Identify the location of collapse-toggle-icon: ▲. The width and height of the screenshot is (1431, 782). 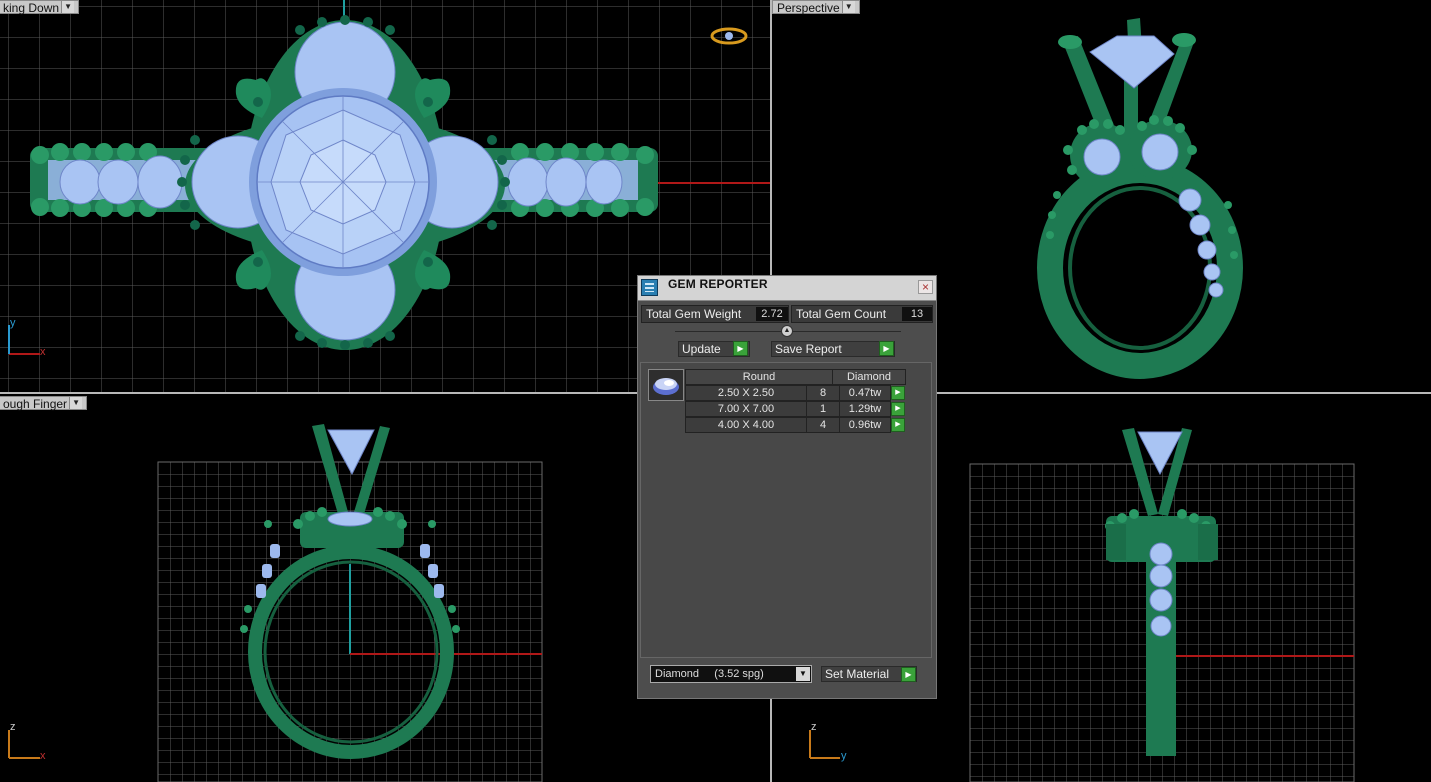
(787, 331).